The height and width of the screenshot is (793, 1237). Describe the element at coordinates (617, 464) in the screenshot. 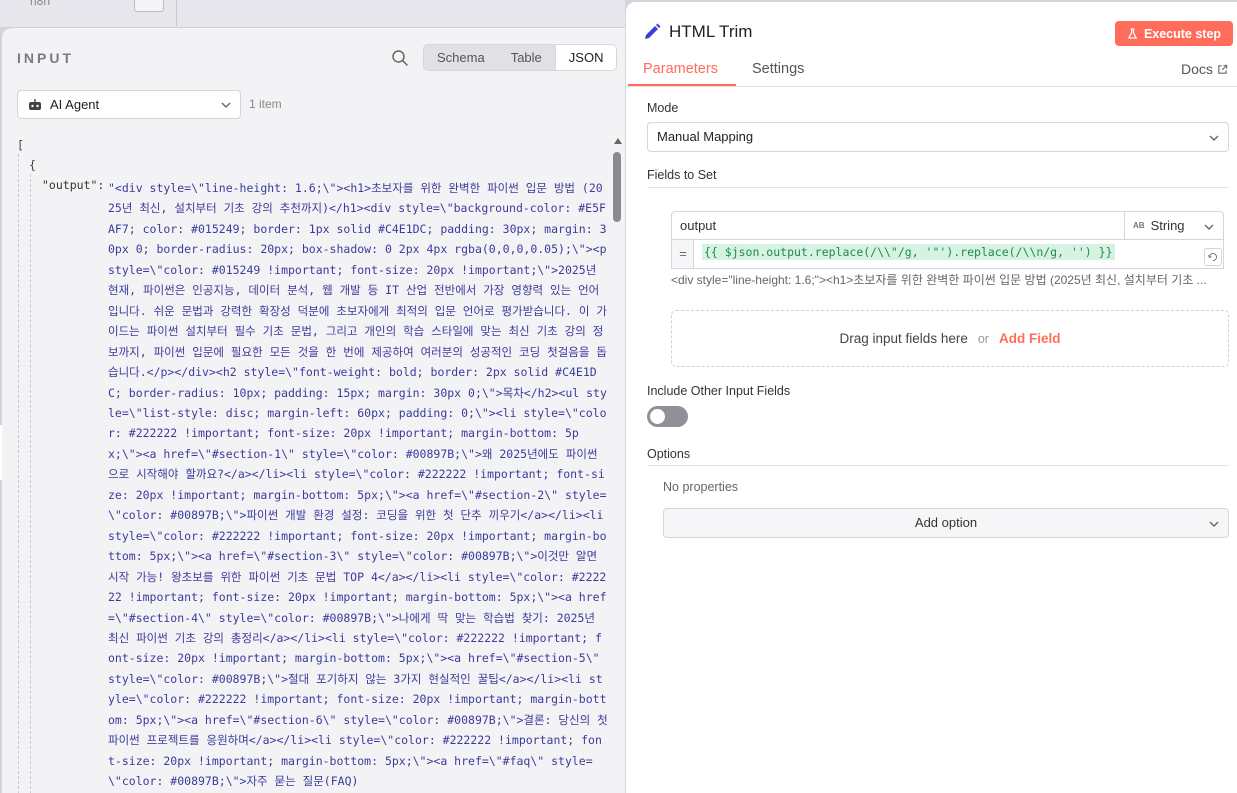

I see `json-scrollbar` at that location.